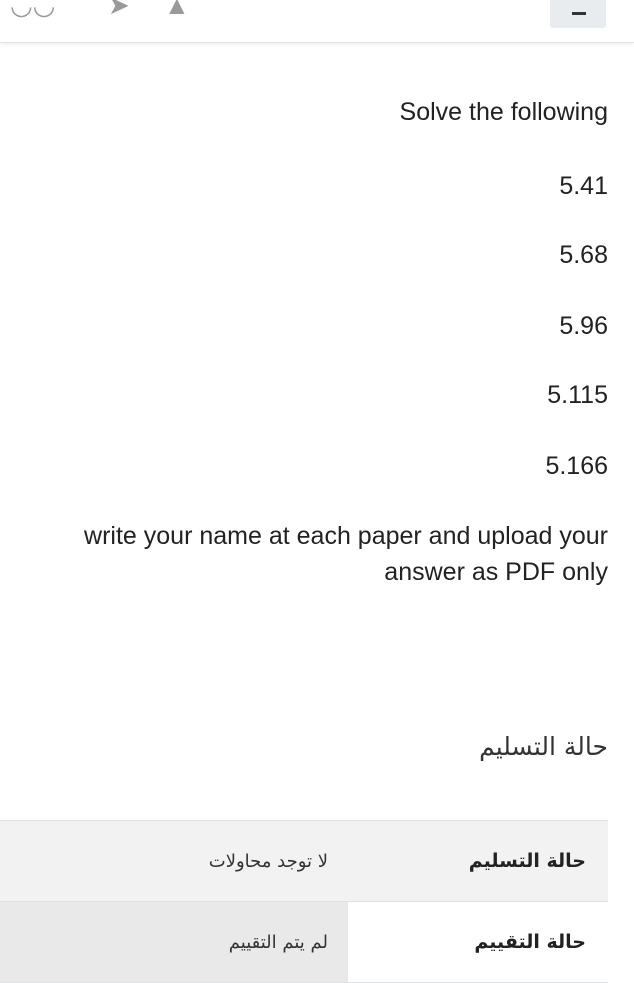 The width and height of the screenshot is (634, 983). I want to click on problem-item: 5.68, so click(583, 255).